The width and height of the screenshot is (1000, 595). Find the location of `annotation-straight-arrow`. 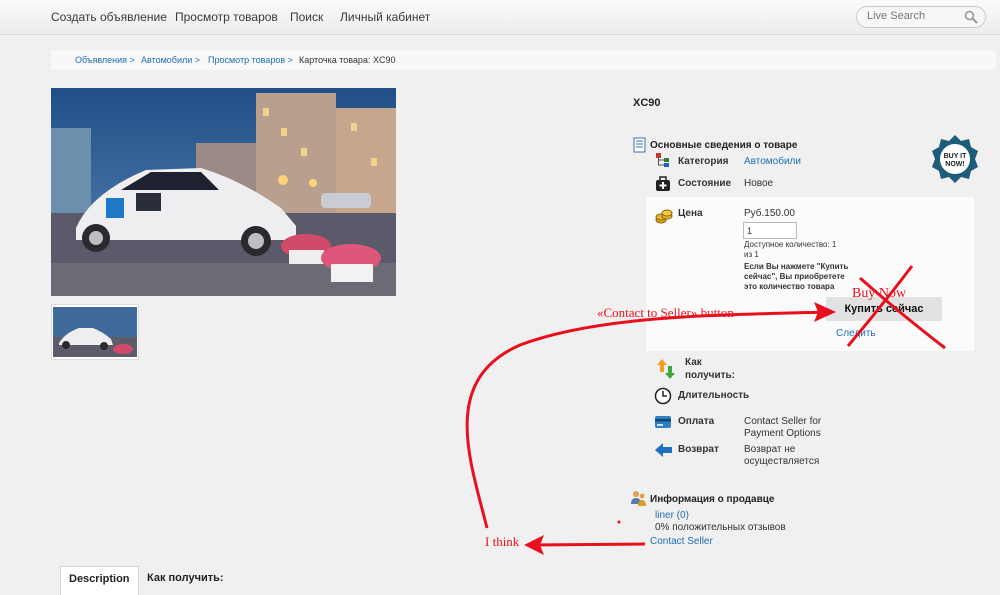

annotation-straight-arrow is located at coordinates (588, 544).